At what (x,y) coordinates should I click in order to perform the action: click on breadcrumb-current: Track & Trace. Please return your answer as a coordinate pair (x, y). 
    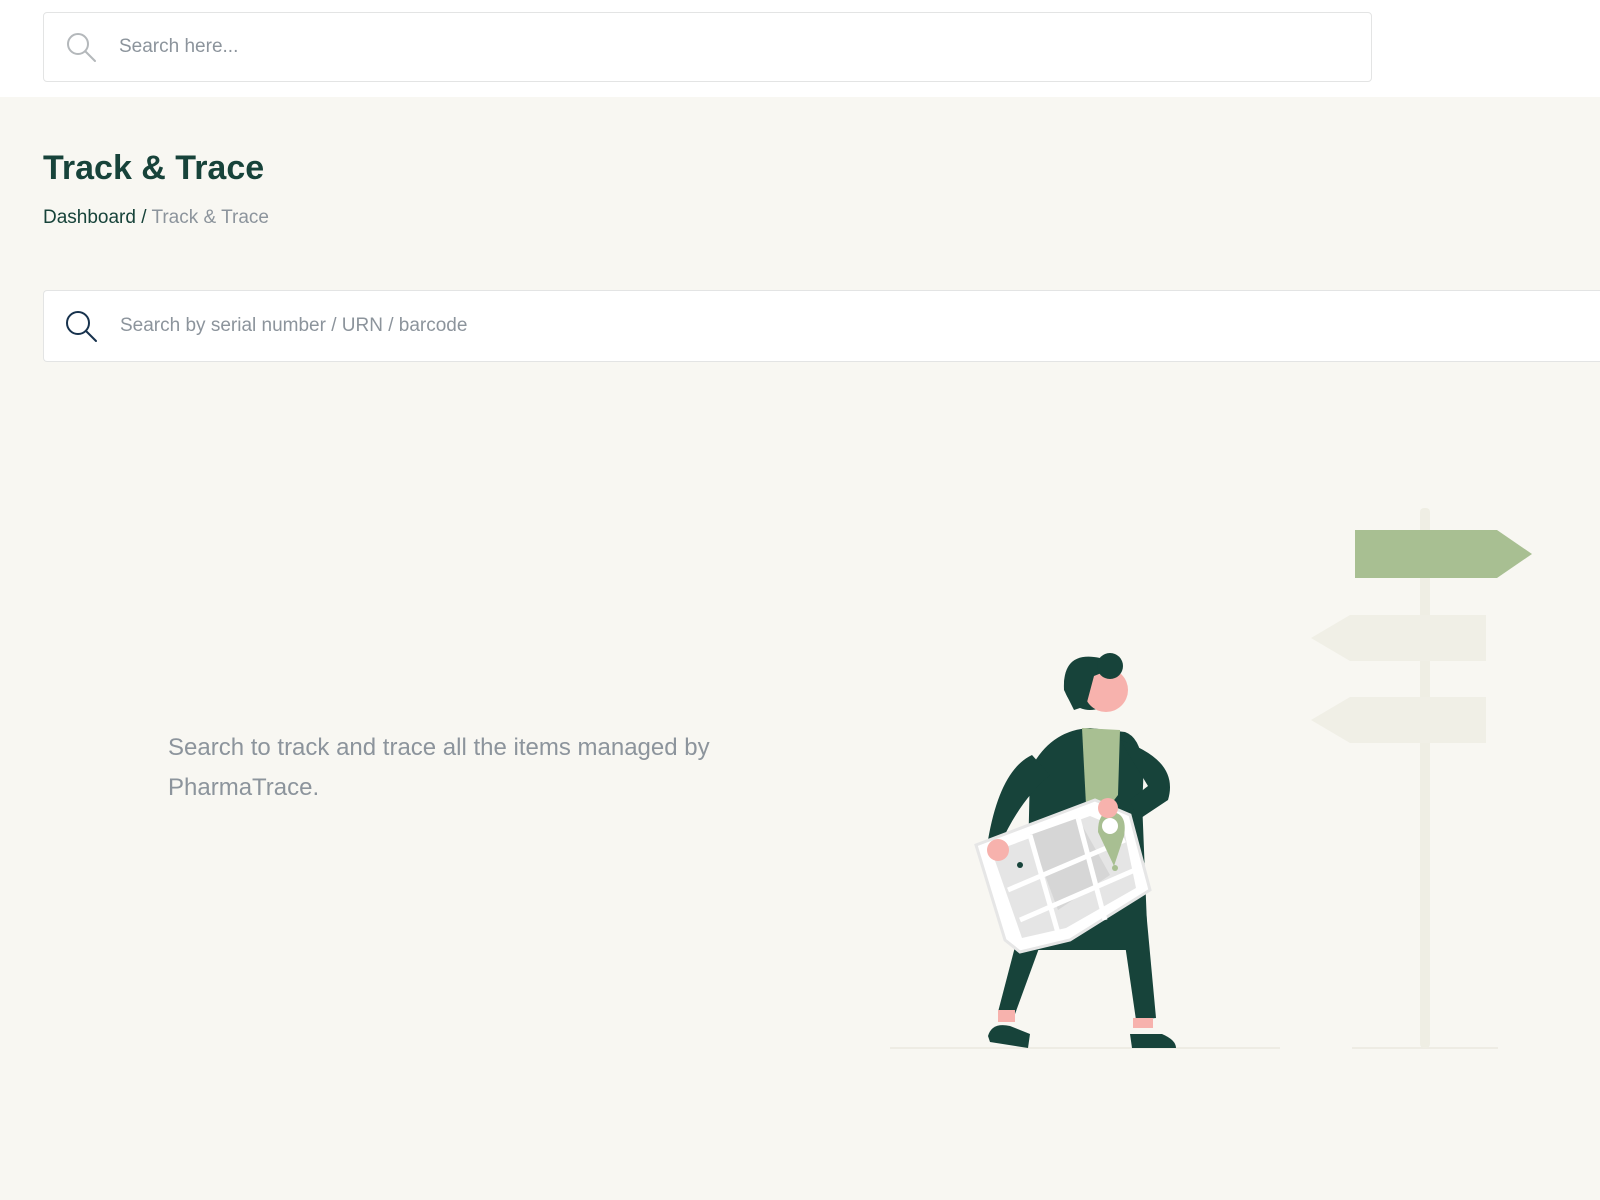
    Looking at the image, I should click on (210, 217).